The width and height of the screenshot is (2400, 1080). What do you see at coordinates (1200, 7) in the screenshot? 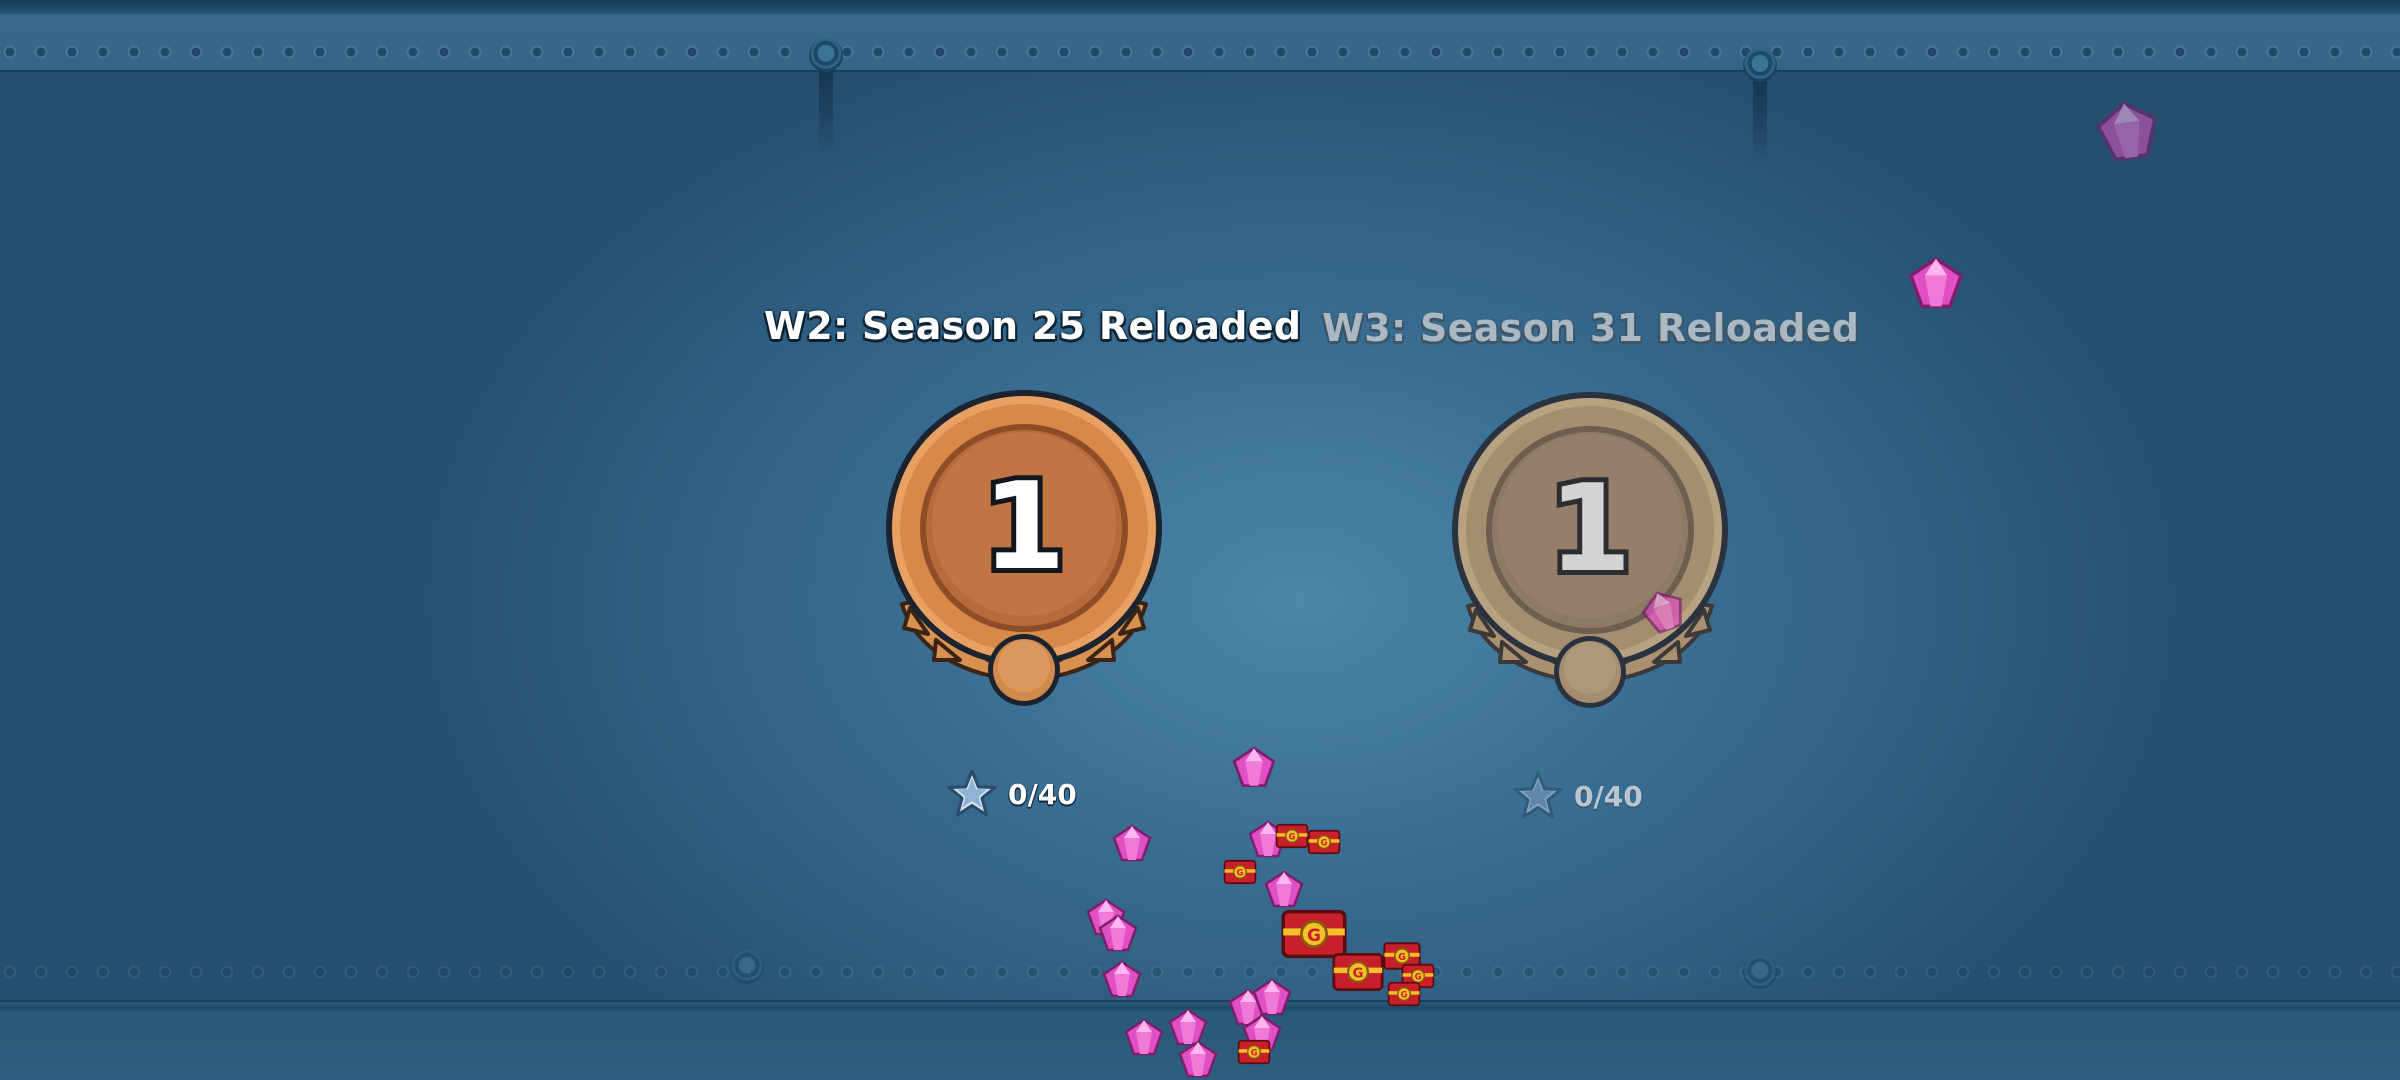
I see `top-metal-rim` at bounding box center [1200, 7].